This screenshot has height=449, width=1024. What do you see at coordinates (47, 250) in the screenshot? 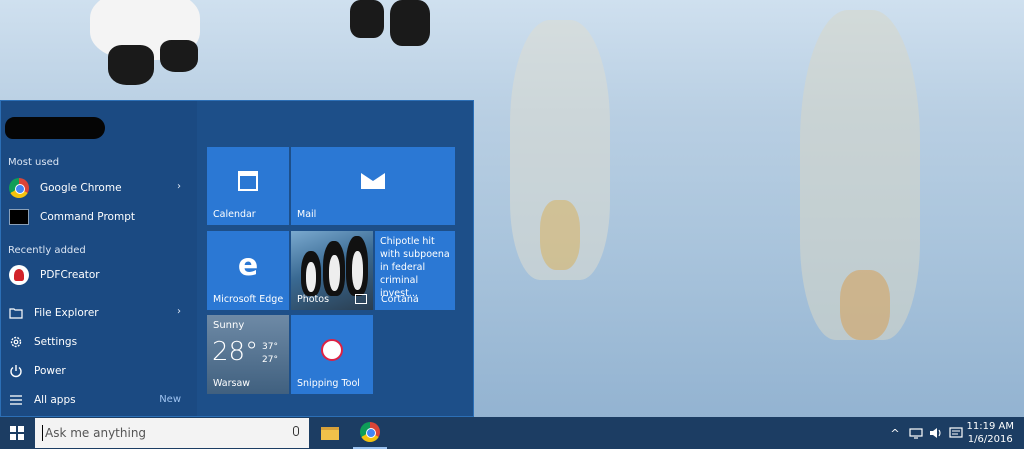
I see `recently-added-heading: Recently added` at bounding box center [47, 250].